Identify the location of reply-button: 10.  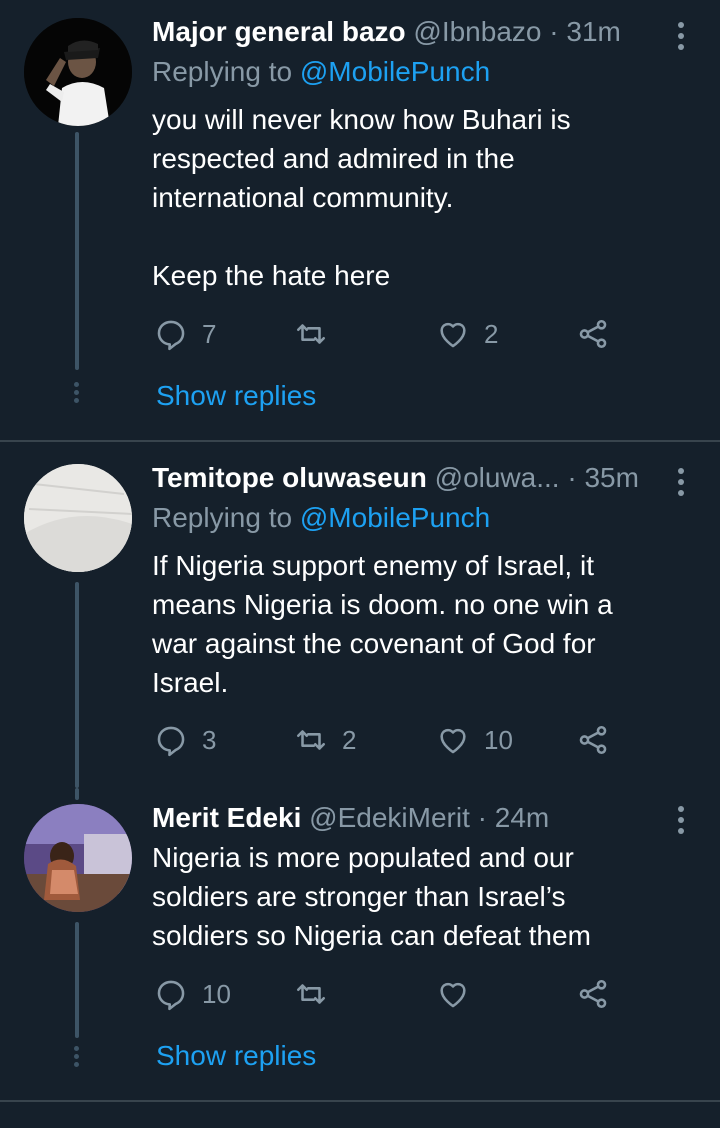
(192, 994).